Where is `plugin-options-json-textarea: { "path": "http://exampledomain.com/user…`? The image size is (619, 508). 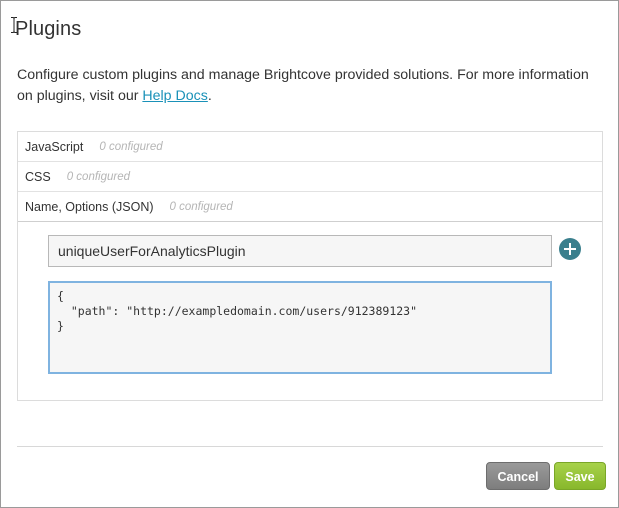
plugin-options-json-textarea: { "path": "http://exampledomain.com/user… is located at coordinates (300, 327).